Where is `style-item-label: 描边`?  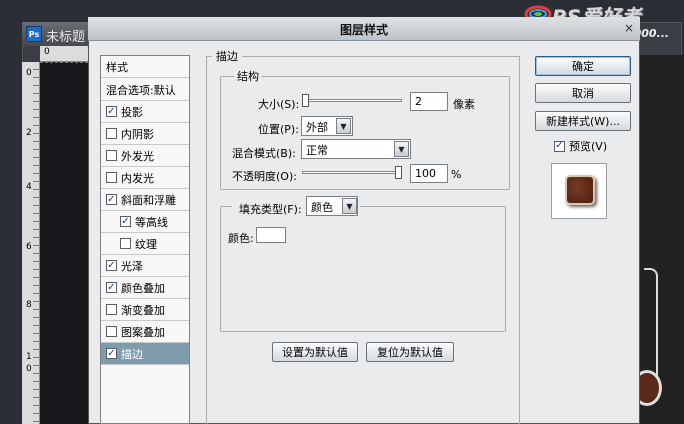 style-item-label: 描边 is located at coordinates (132, 354).